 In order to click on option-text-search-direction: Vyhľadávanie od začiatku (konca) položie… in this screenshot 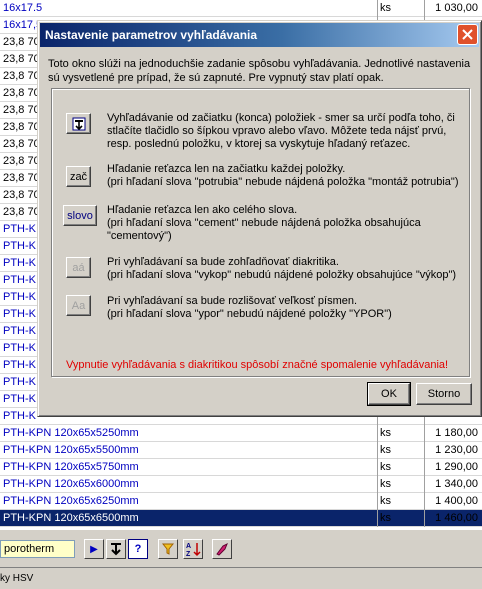, I will do `click(281, 131)`.